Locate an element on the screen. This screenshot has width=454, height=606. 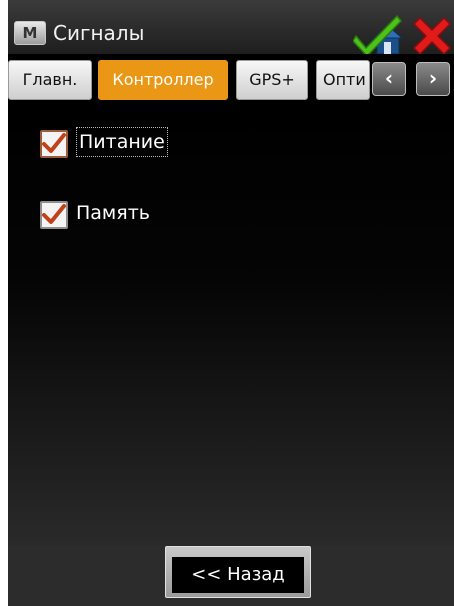
memory-label: Память is located at coordinates (113, 213).